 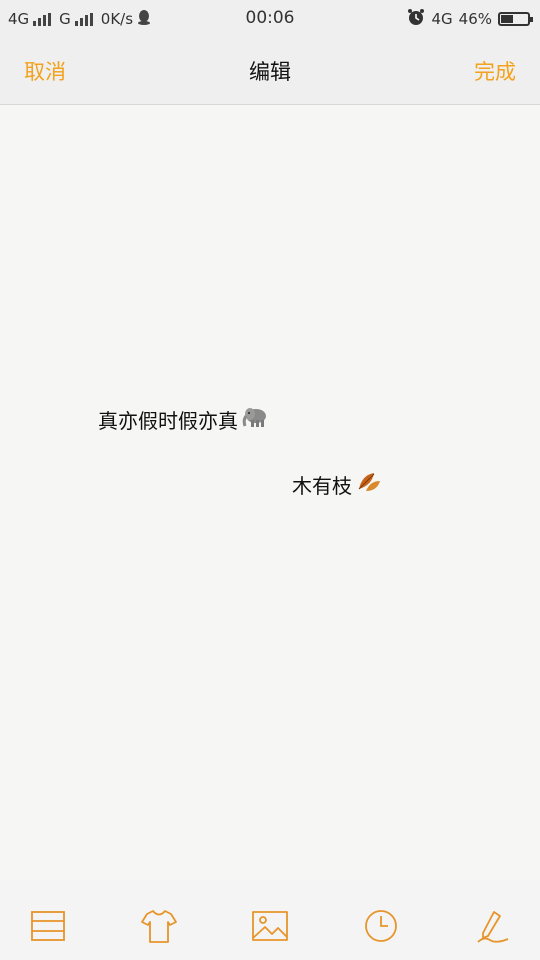 What do you see at coordinates (255, 419) in the screenshot?
I see `elephant-icon` at bounding box center [255, 419].